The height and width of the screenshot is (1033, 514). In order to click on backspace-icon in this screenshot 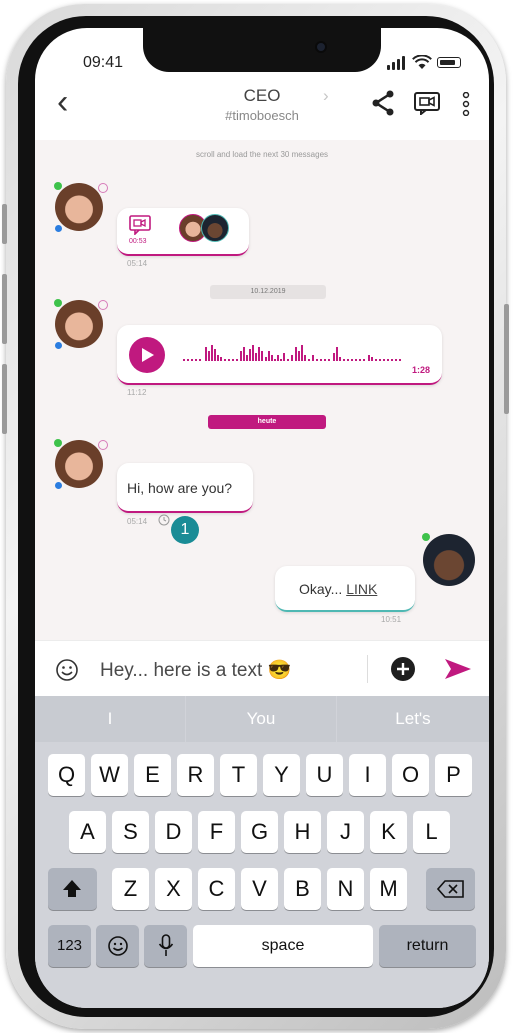, I will do `click(450, 889)`.